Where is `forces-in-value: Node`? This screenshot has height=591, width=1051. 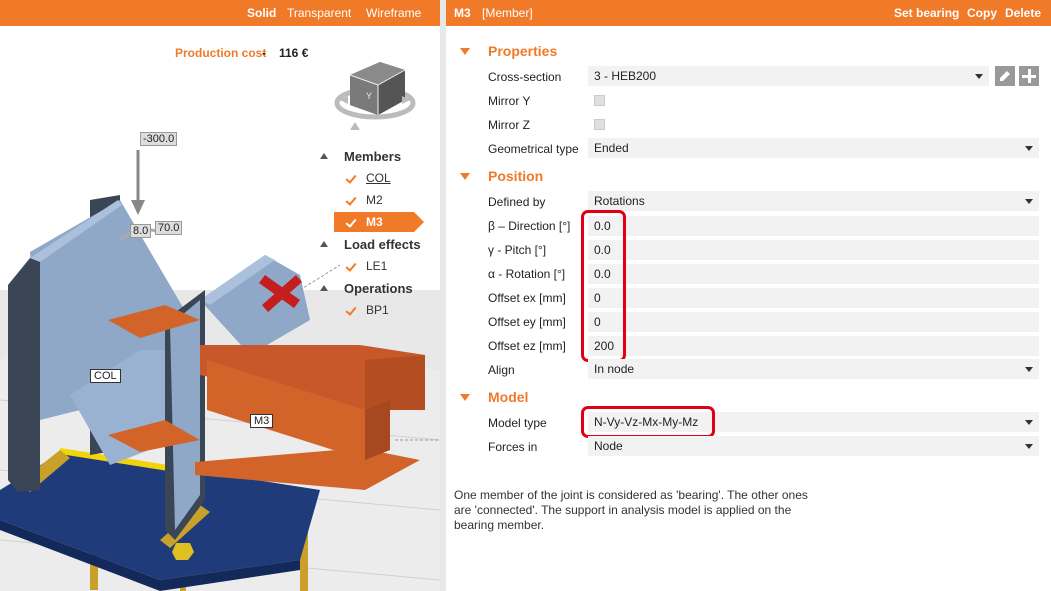
forces-in-value: Node is located at coordinates (608, 446).